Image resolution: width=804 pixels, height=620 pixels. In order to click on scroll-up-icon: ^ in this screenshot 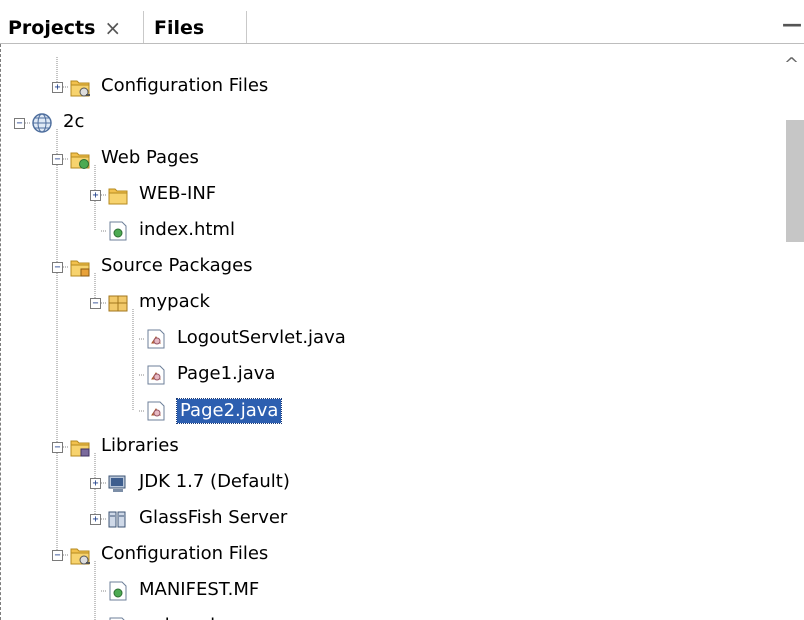, I will do `click(791, 64)`.